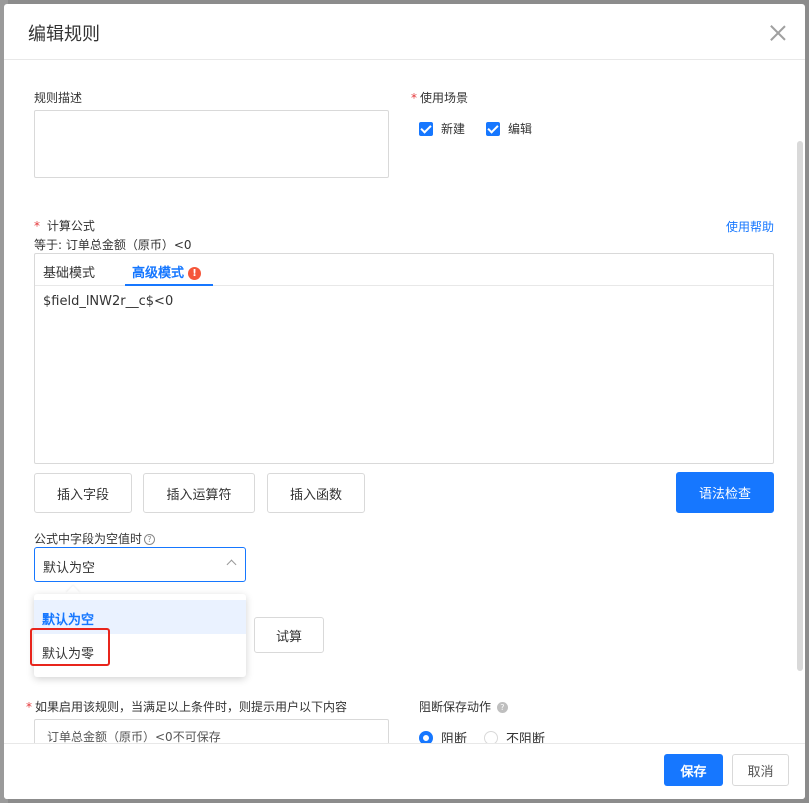 Image resolution: width=809 pixels, height=803 pixels. I want to click on insert-field-button: 插入字段, so click(83, 493).